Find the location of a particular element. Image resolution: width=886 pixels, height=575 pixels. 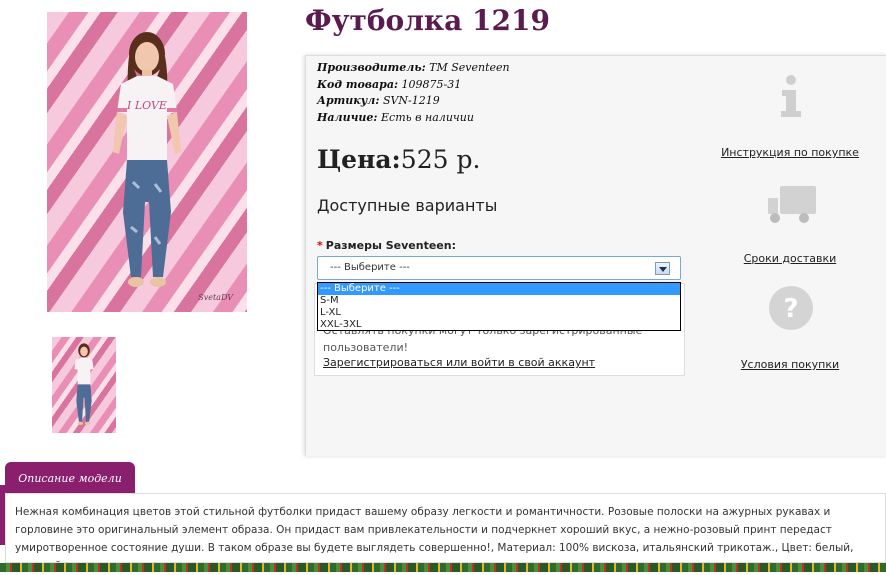

thumbnail-figure is located at coordinates (84, 384).